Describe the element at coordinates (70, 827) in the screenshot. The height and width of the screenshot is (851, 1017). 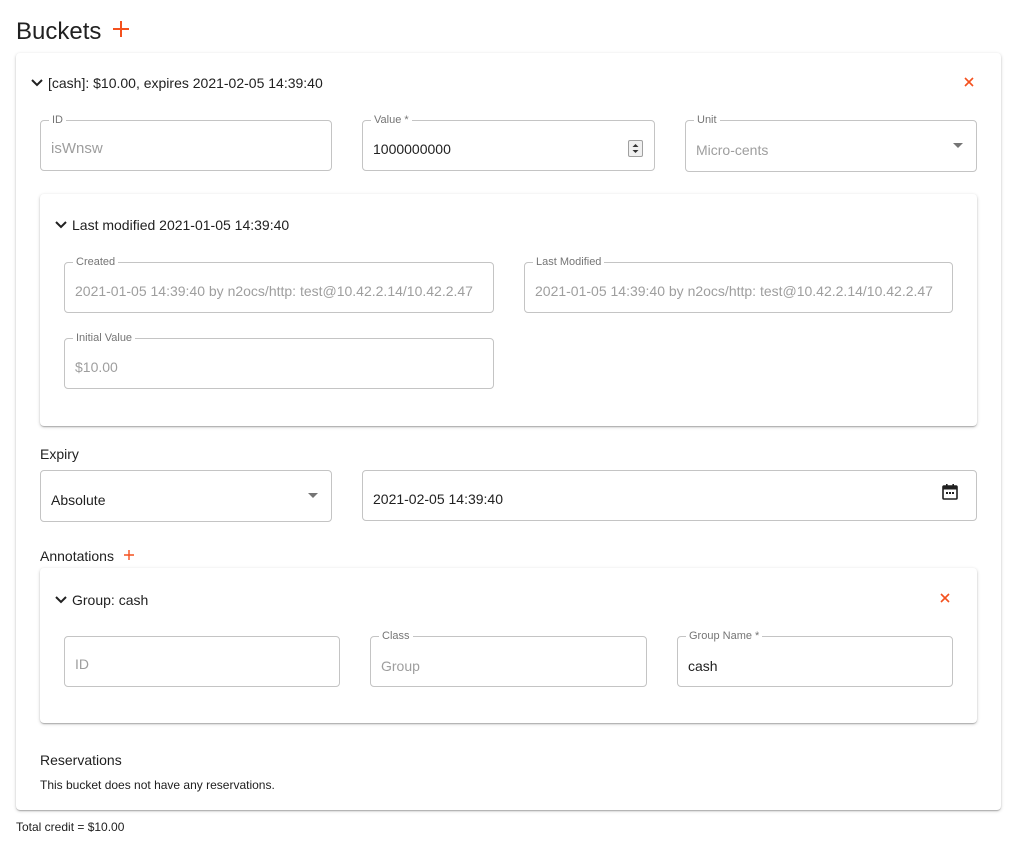
I see `total-credit: Total credit = $10.00` at that location.